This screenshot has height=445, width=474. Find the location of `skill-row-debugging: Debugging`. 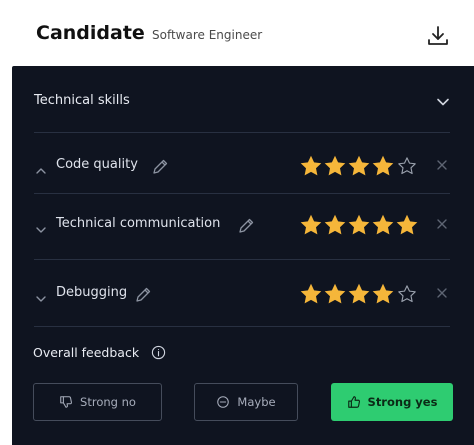

skill-row-debugging: Debugging is located at coordinates (242, 300).